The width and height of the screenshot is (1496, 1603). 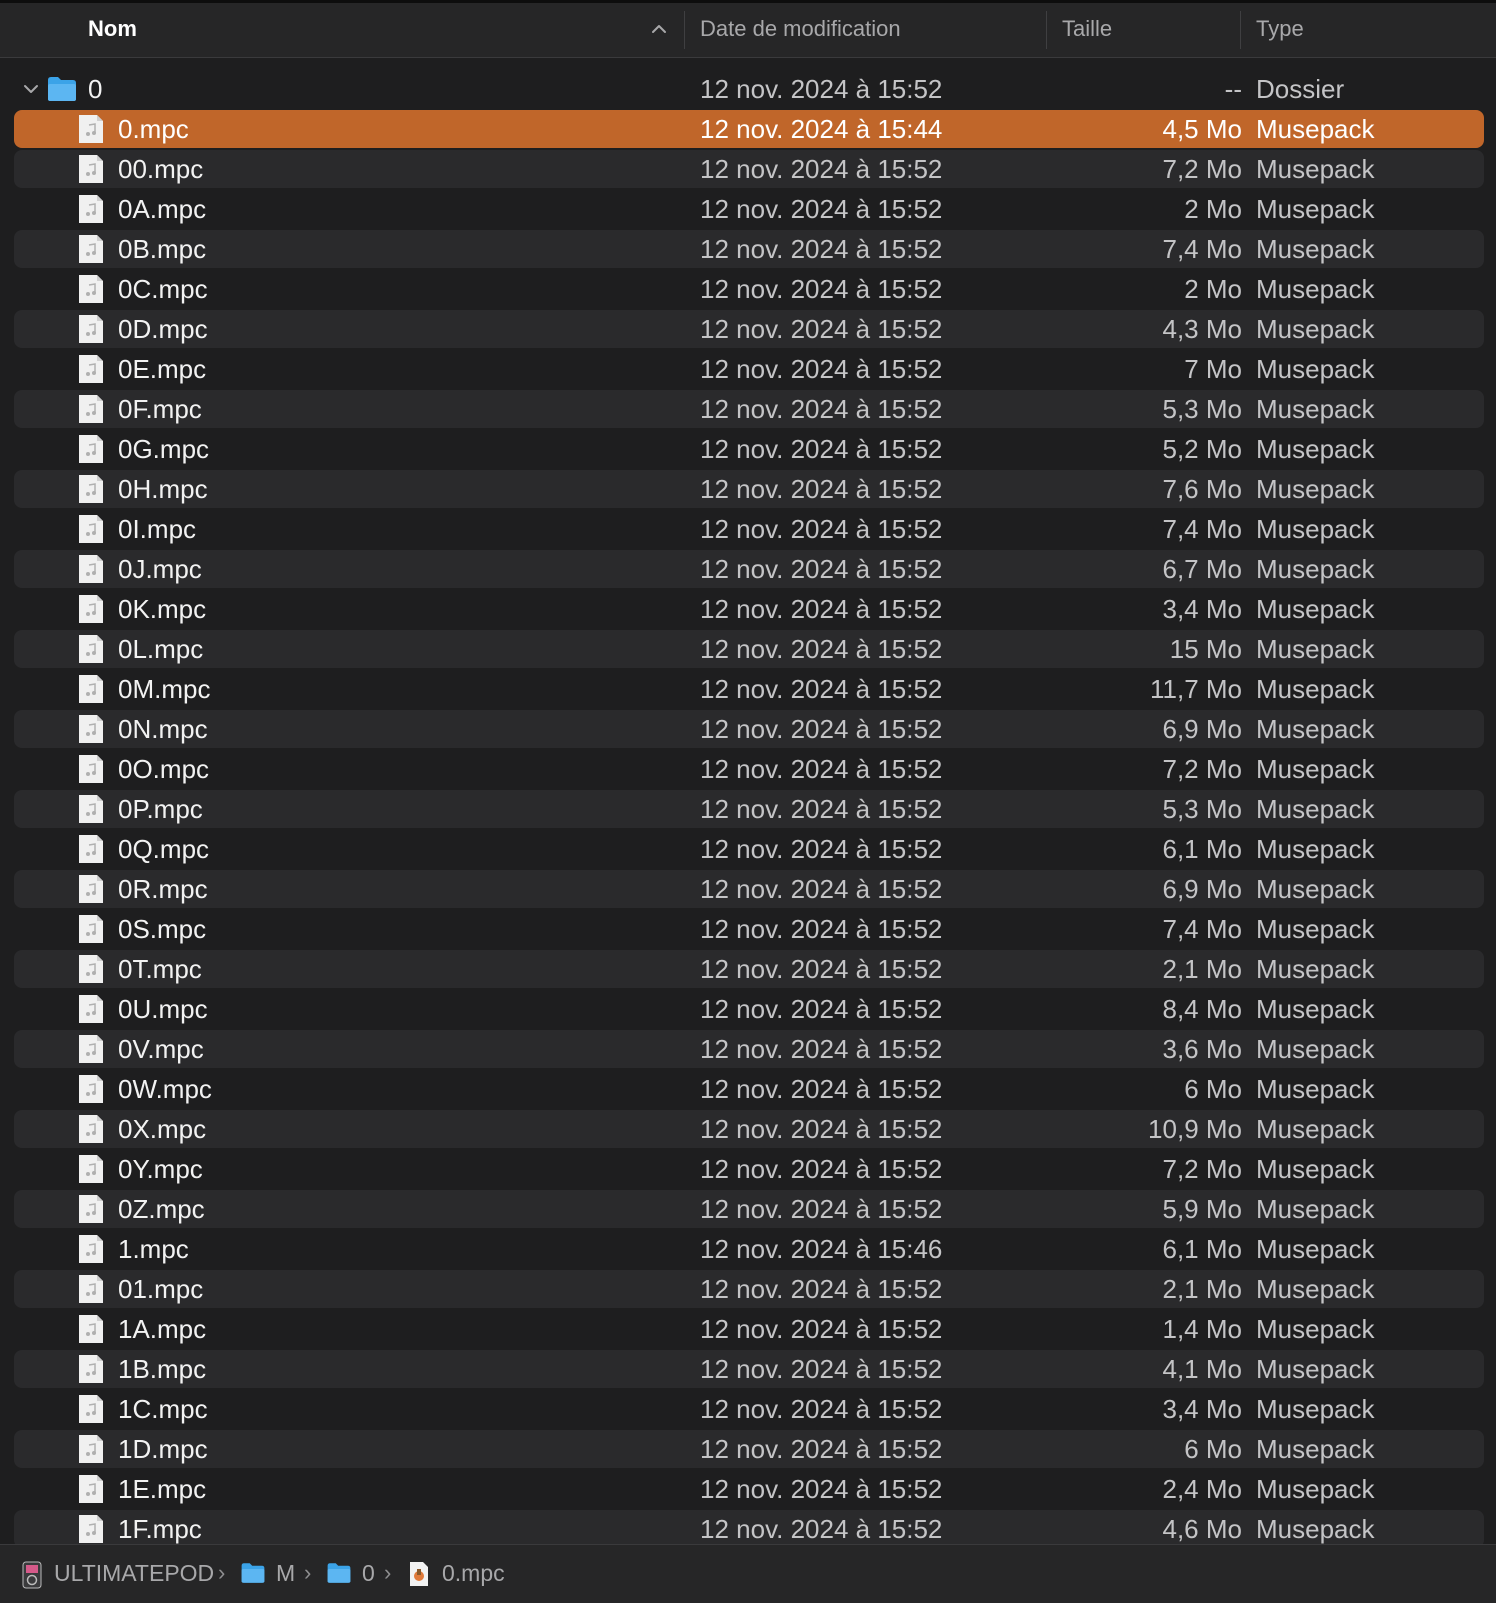 I want to click on path-item-file: 0.mpc, so click(x=473, y=1574).